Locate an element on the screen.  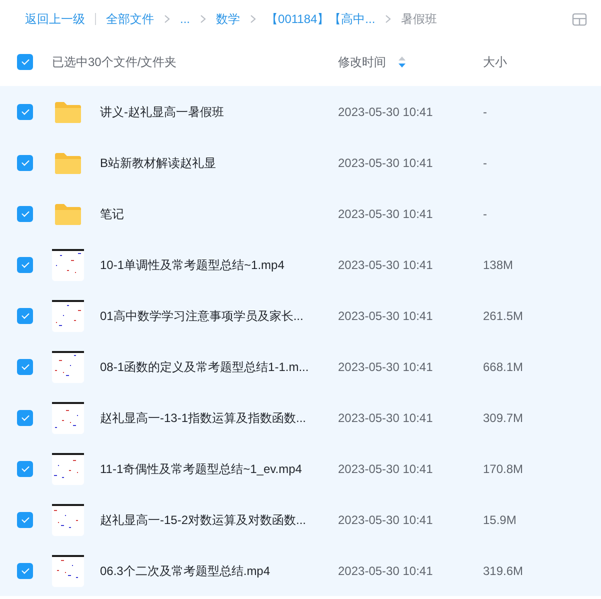
file-size: 668.1M is located at coordinates (503, 367).